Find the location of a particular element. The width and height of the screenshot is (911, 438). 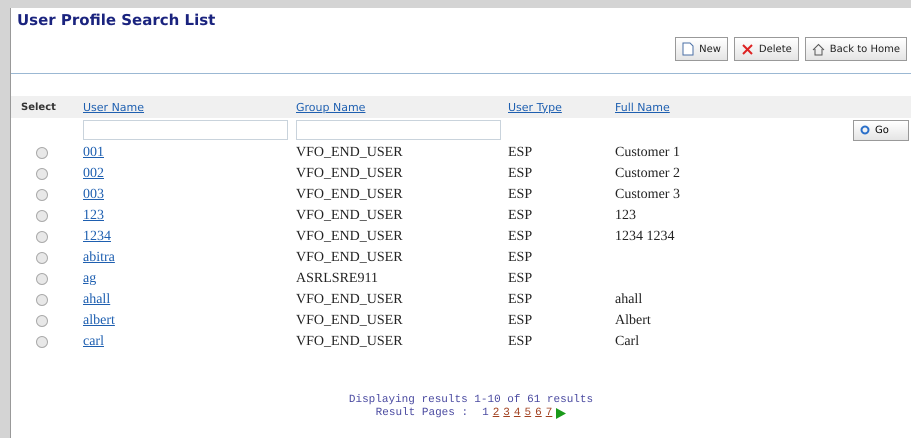

pages-label: Result Pages : is located at coordinates (422, 413).